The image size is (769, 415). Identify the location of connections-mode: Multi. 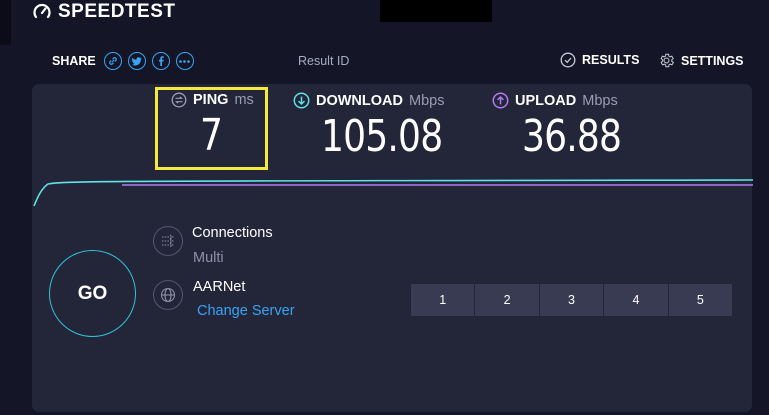
(208, 258).